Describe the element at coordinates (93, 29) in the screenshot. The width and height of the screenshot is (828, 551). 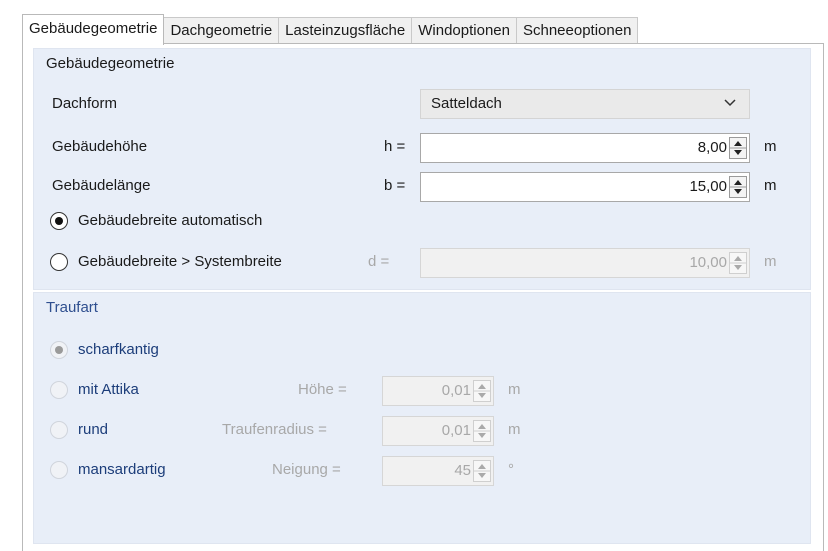
I see `tab-gebaeudegeometrie: Gebäudegeometrie` at that location.